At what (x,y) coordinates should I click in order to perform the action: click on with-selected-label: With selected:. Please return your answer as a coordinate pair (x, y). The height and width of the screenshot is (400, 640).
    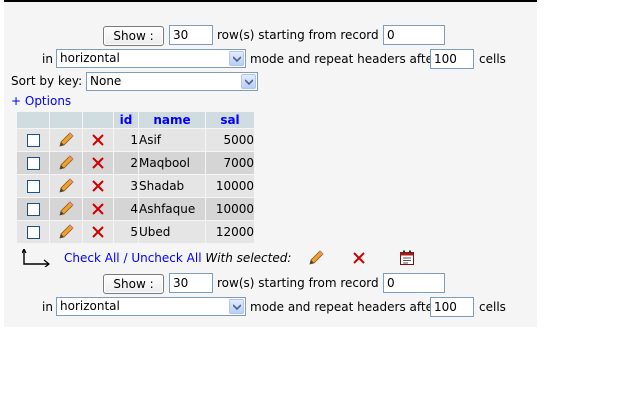
    Looking at the image, I should click on (248, 258).